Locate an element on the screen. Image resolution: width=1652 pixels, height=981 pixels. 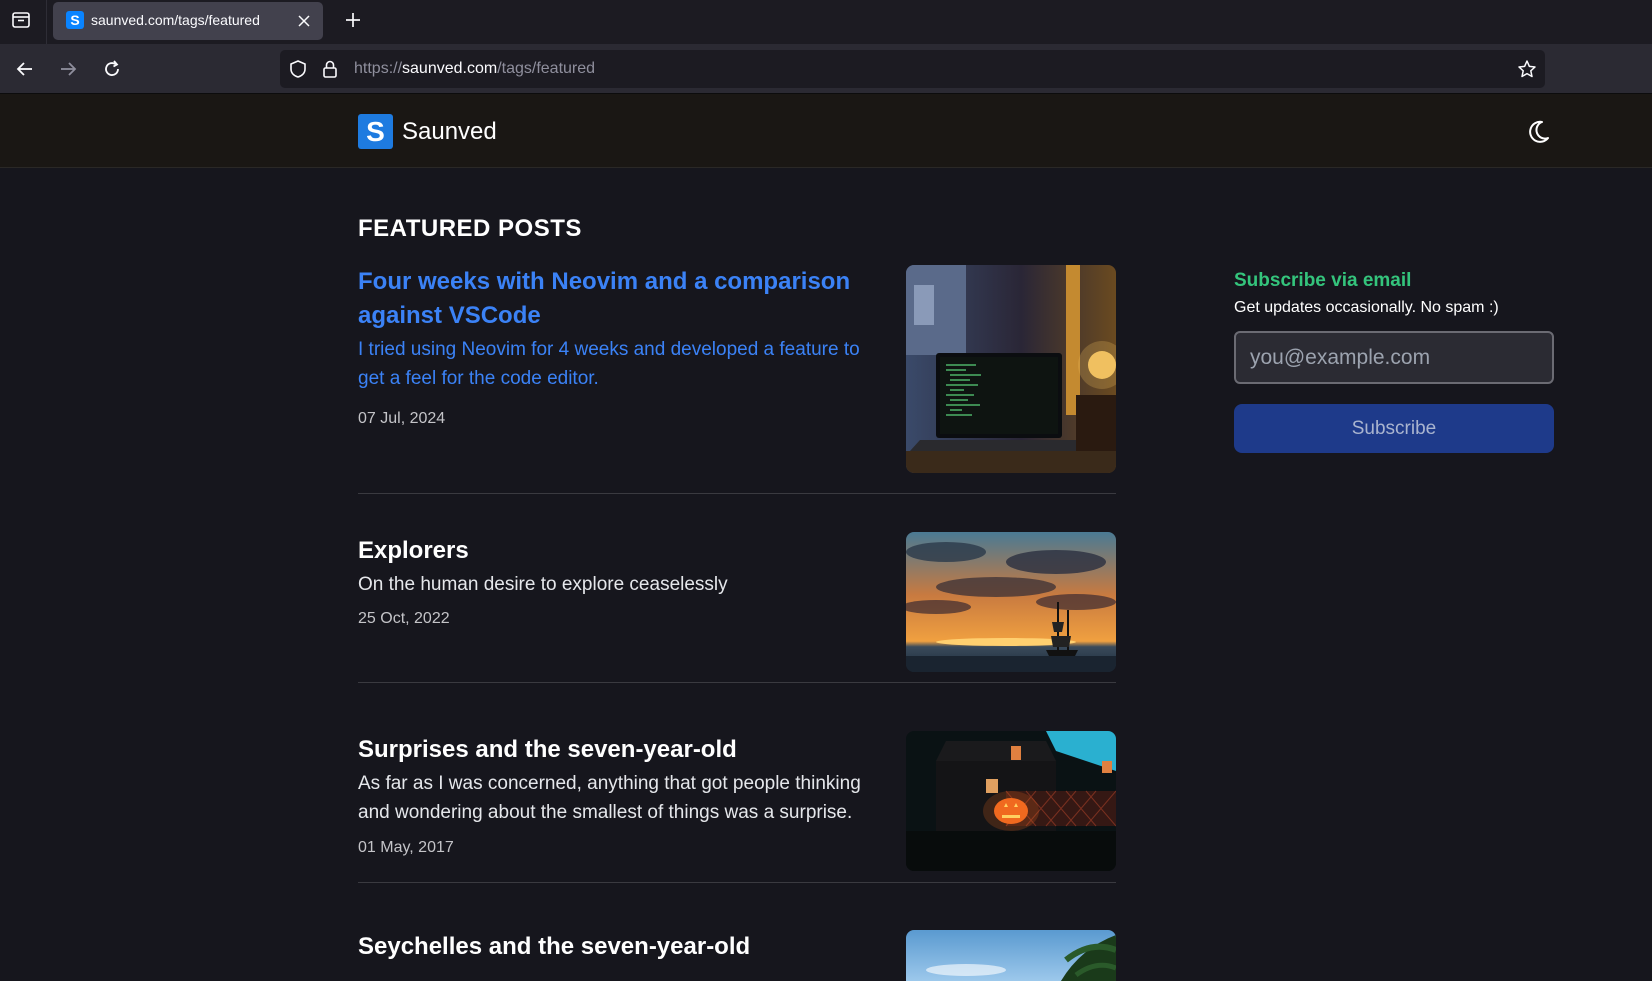
shield-icon is located at coordinates (298, 69).